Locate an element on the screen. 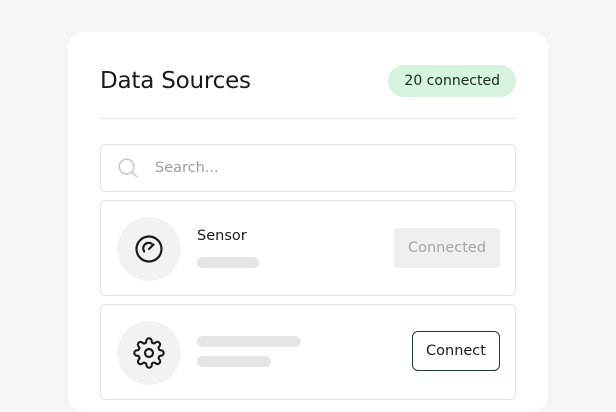  search-input is located at coordinates (325, 168).